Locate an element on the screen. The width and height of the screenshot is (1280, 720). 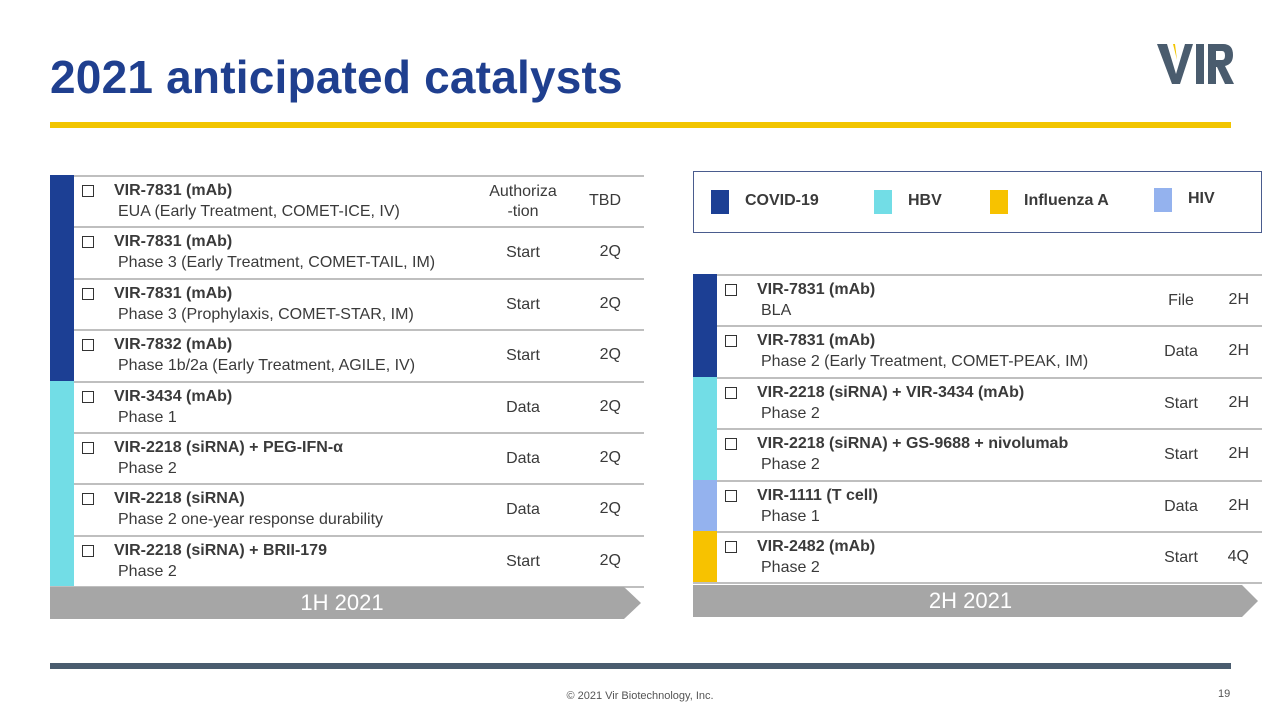
catalyst-timing: TBD is located at coordinates (605, 200).